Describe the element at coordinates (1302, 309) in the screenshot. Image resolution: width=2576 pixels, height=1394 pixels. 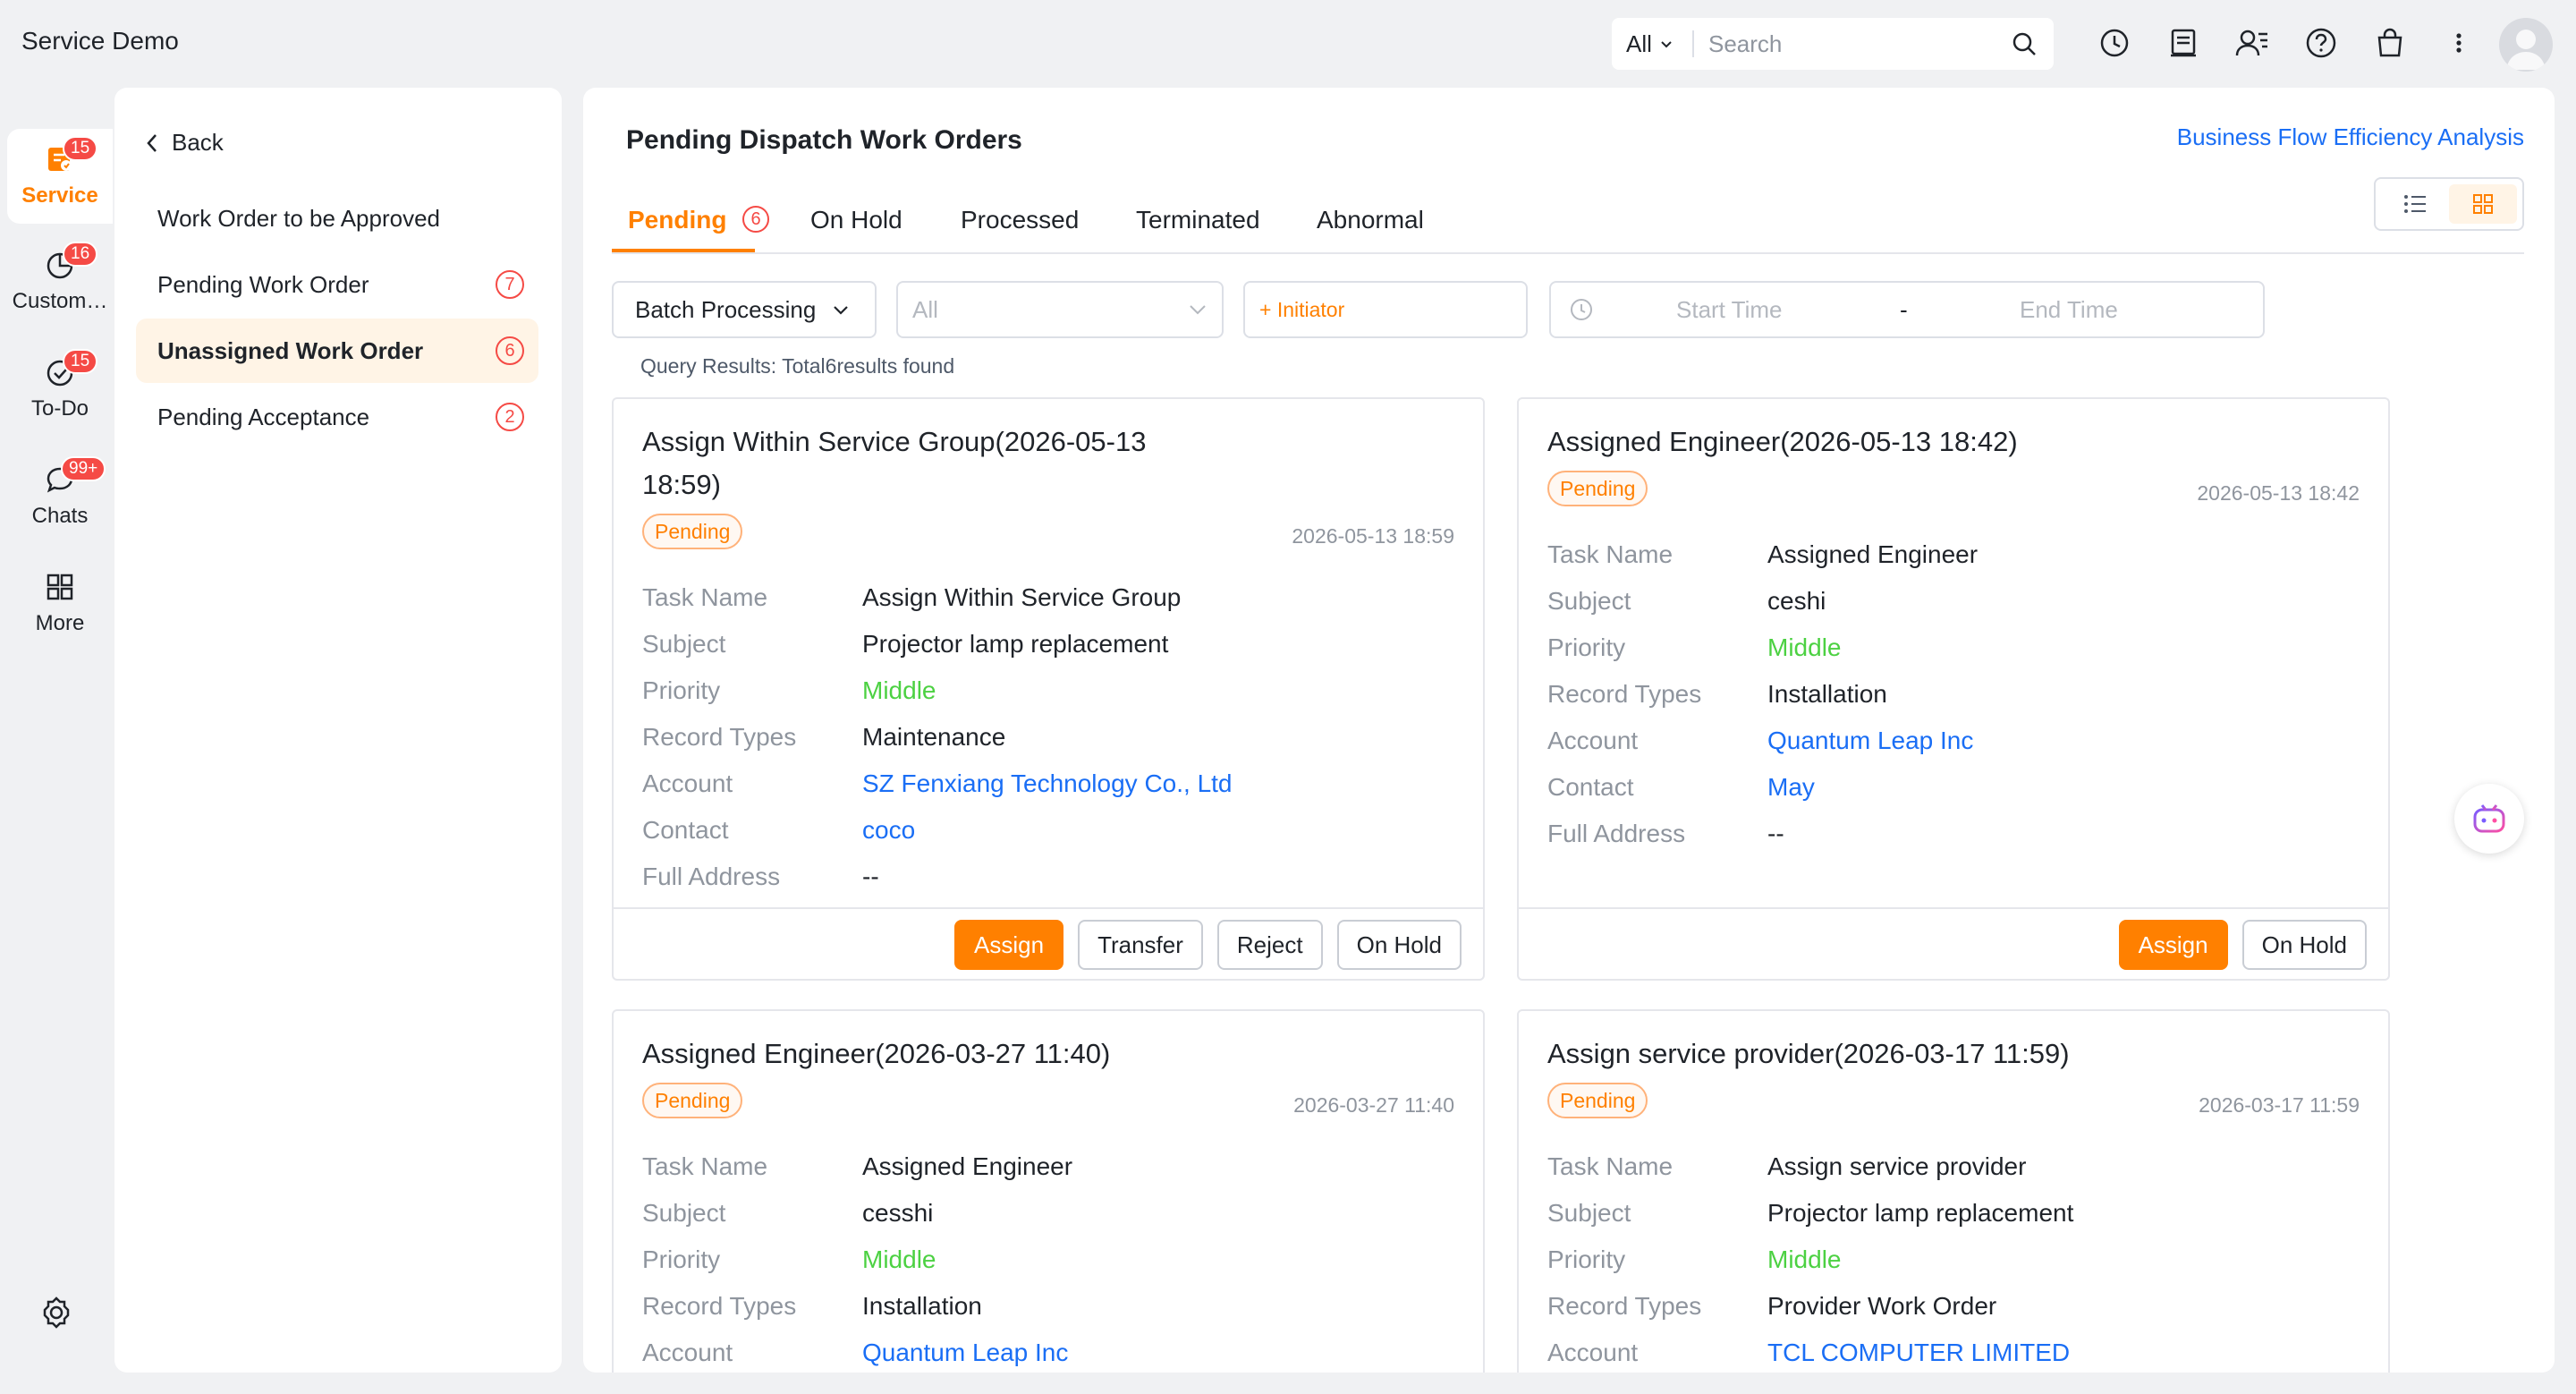
I see `initiator-label: + Initiator` at that location.